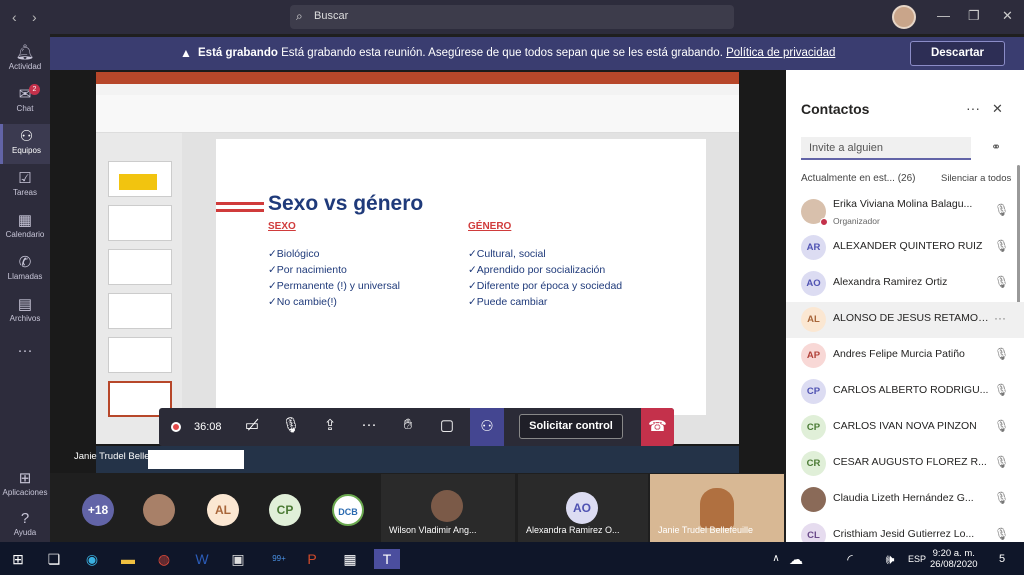 The width and height of the screenshot is (1024, 575). What do you see at coordinates (996, 147) in the screenshot?
I see `share-link-icon: ⚭` at bounding box center [996, 147].